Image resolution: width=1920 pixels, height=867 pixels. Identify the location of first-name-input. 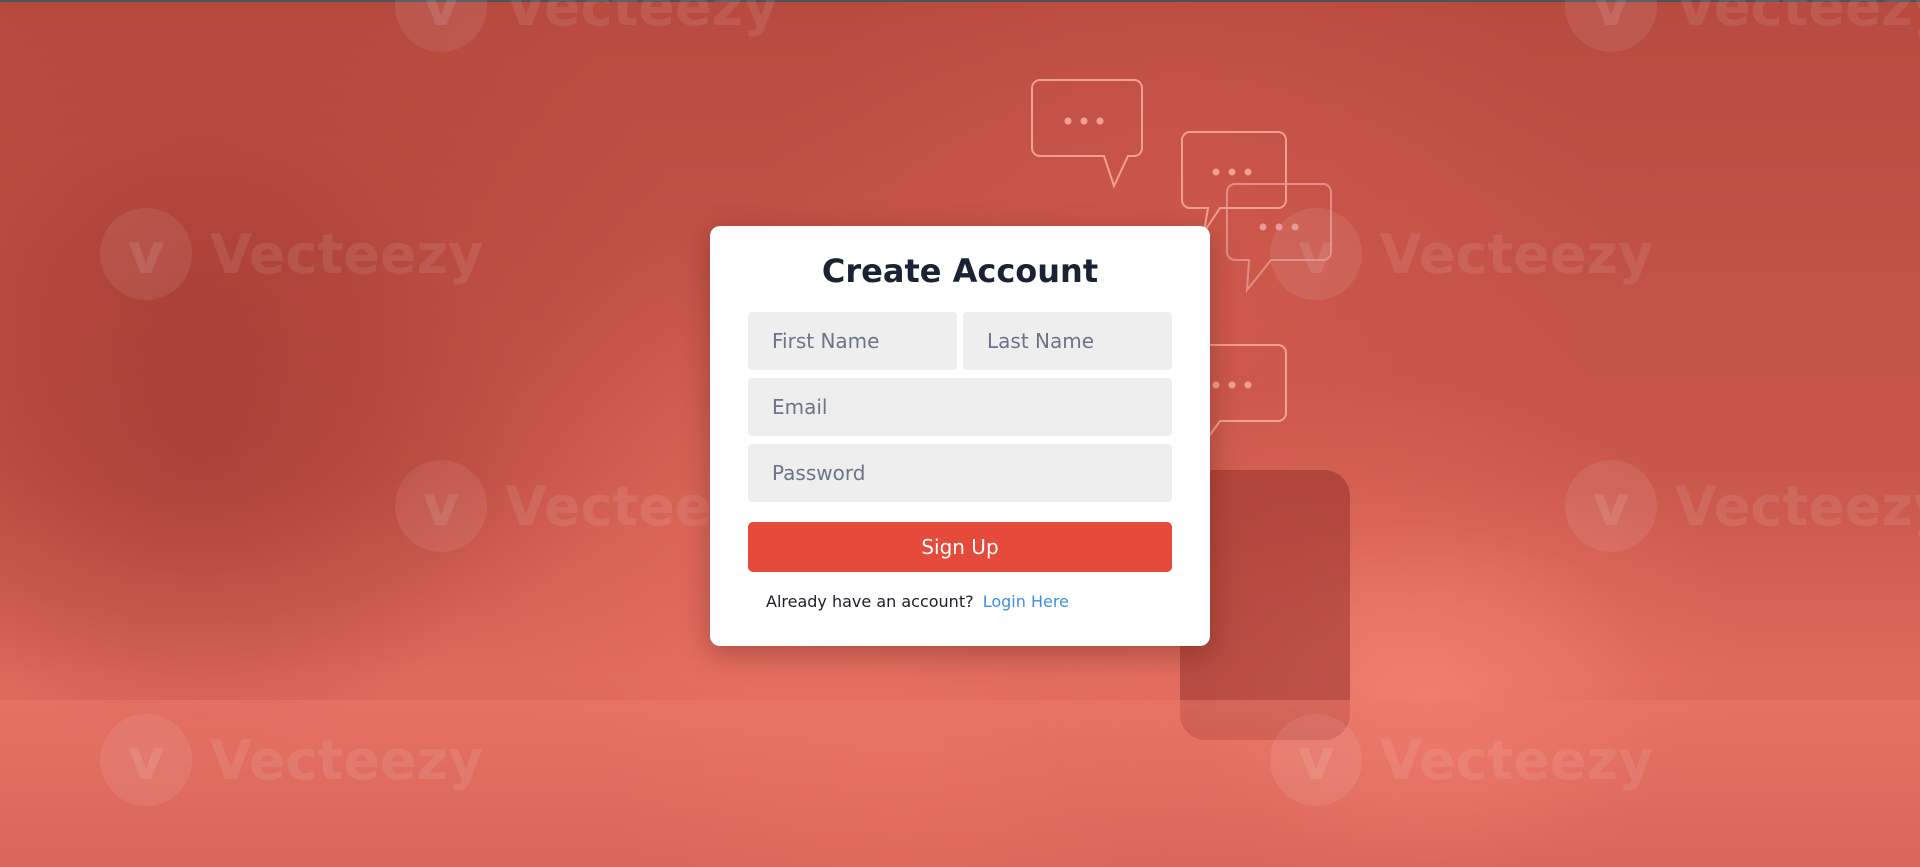
(852, 341).